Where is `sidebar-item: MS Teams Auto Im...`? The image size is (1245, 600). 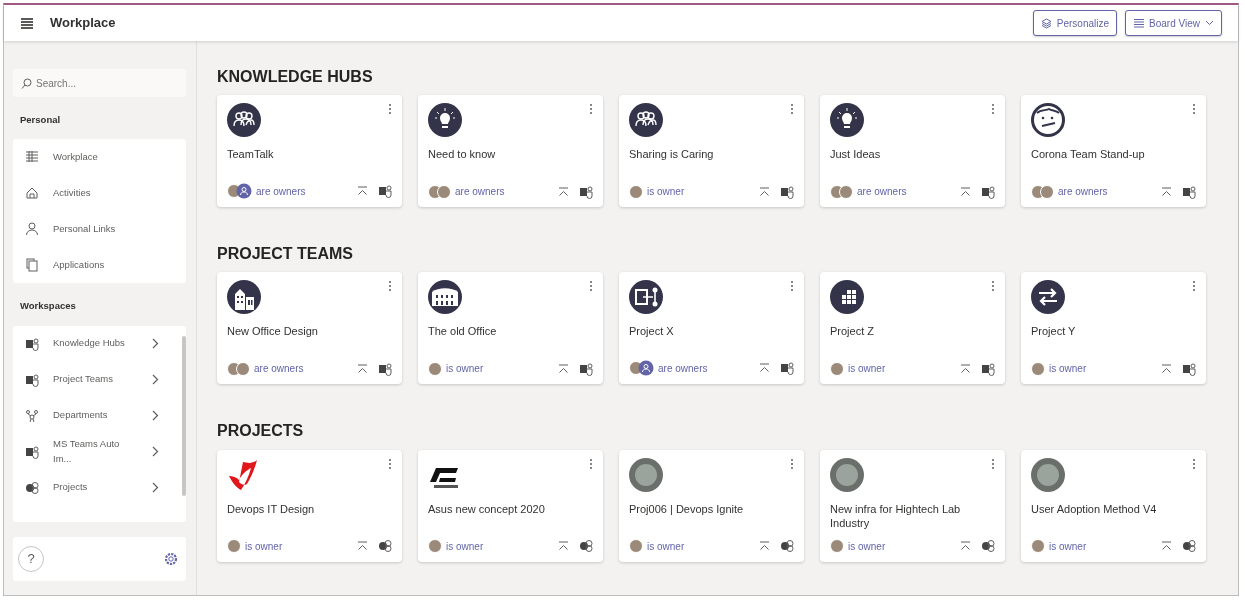 sidebar-item: MS Teams Auto Im... is located at coordinates (99, 451).